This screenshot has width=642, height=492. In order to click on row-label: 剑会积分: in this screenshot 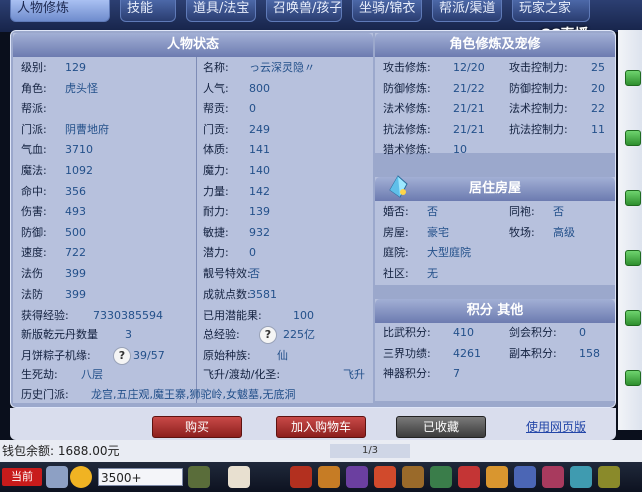, I will do `click(533, 332)`.